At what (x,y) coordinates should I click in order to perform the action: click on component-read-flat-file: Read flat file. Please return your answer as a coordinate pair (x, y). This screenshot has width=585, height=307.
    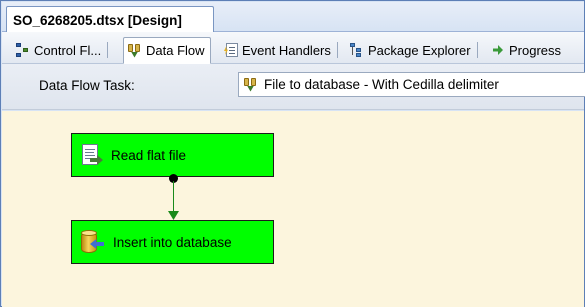
    Looking at the image, I should click on (172, 155).